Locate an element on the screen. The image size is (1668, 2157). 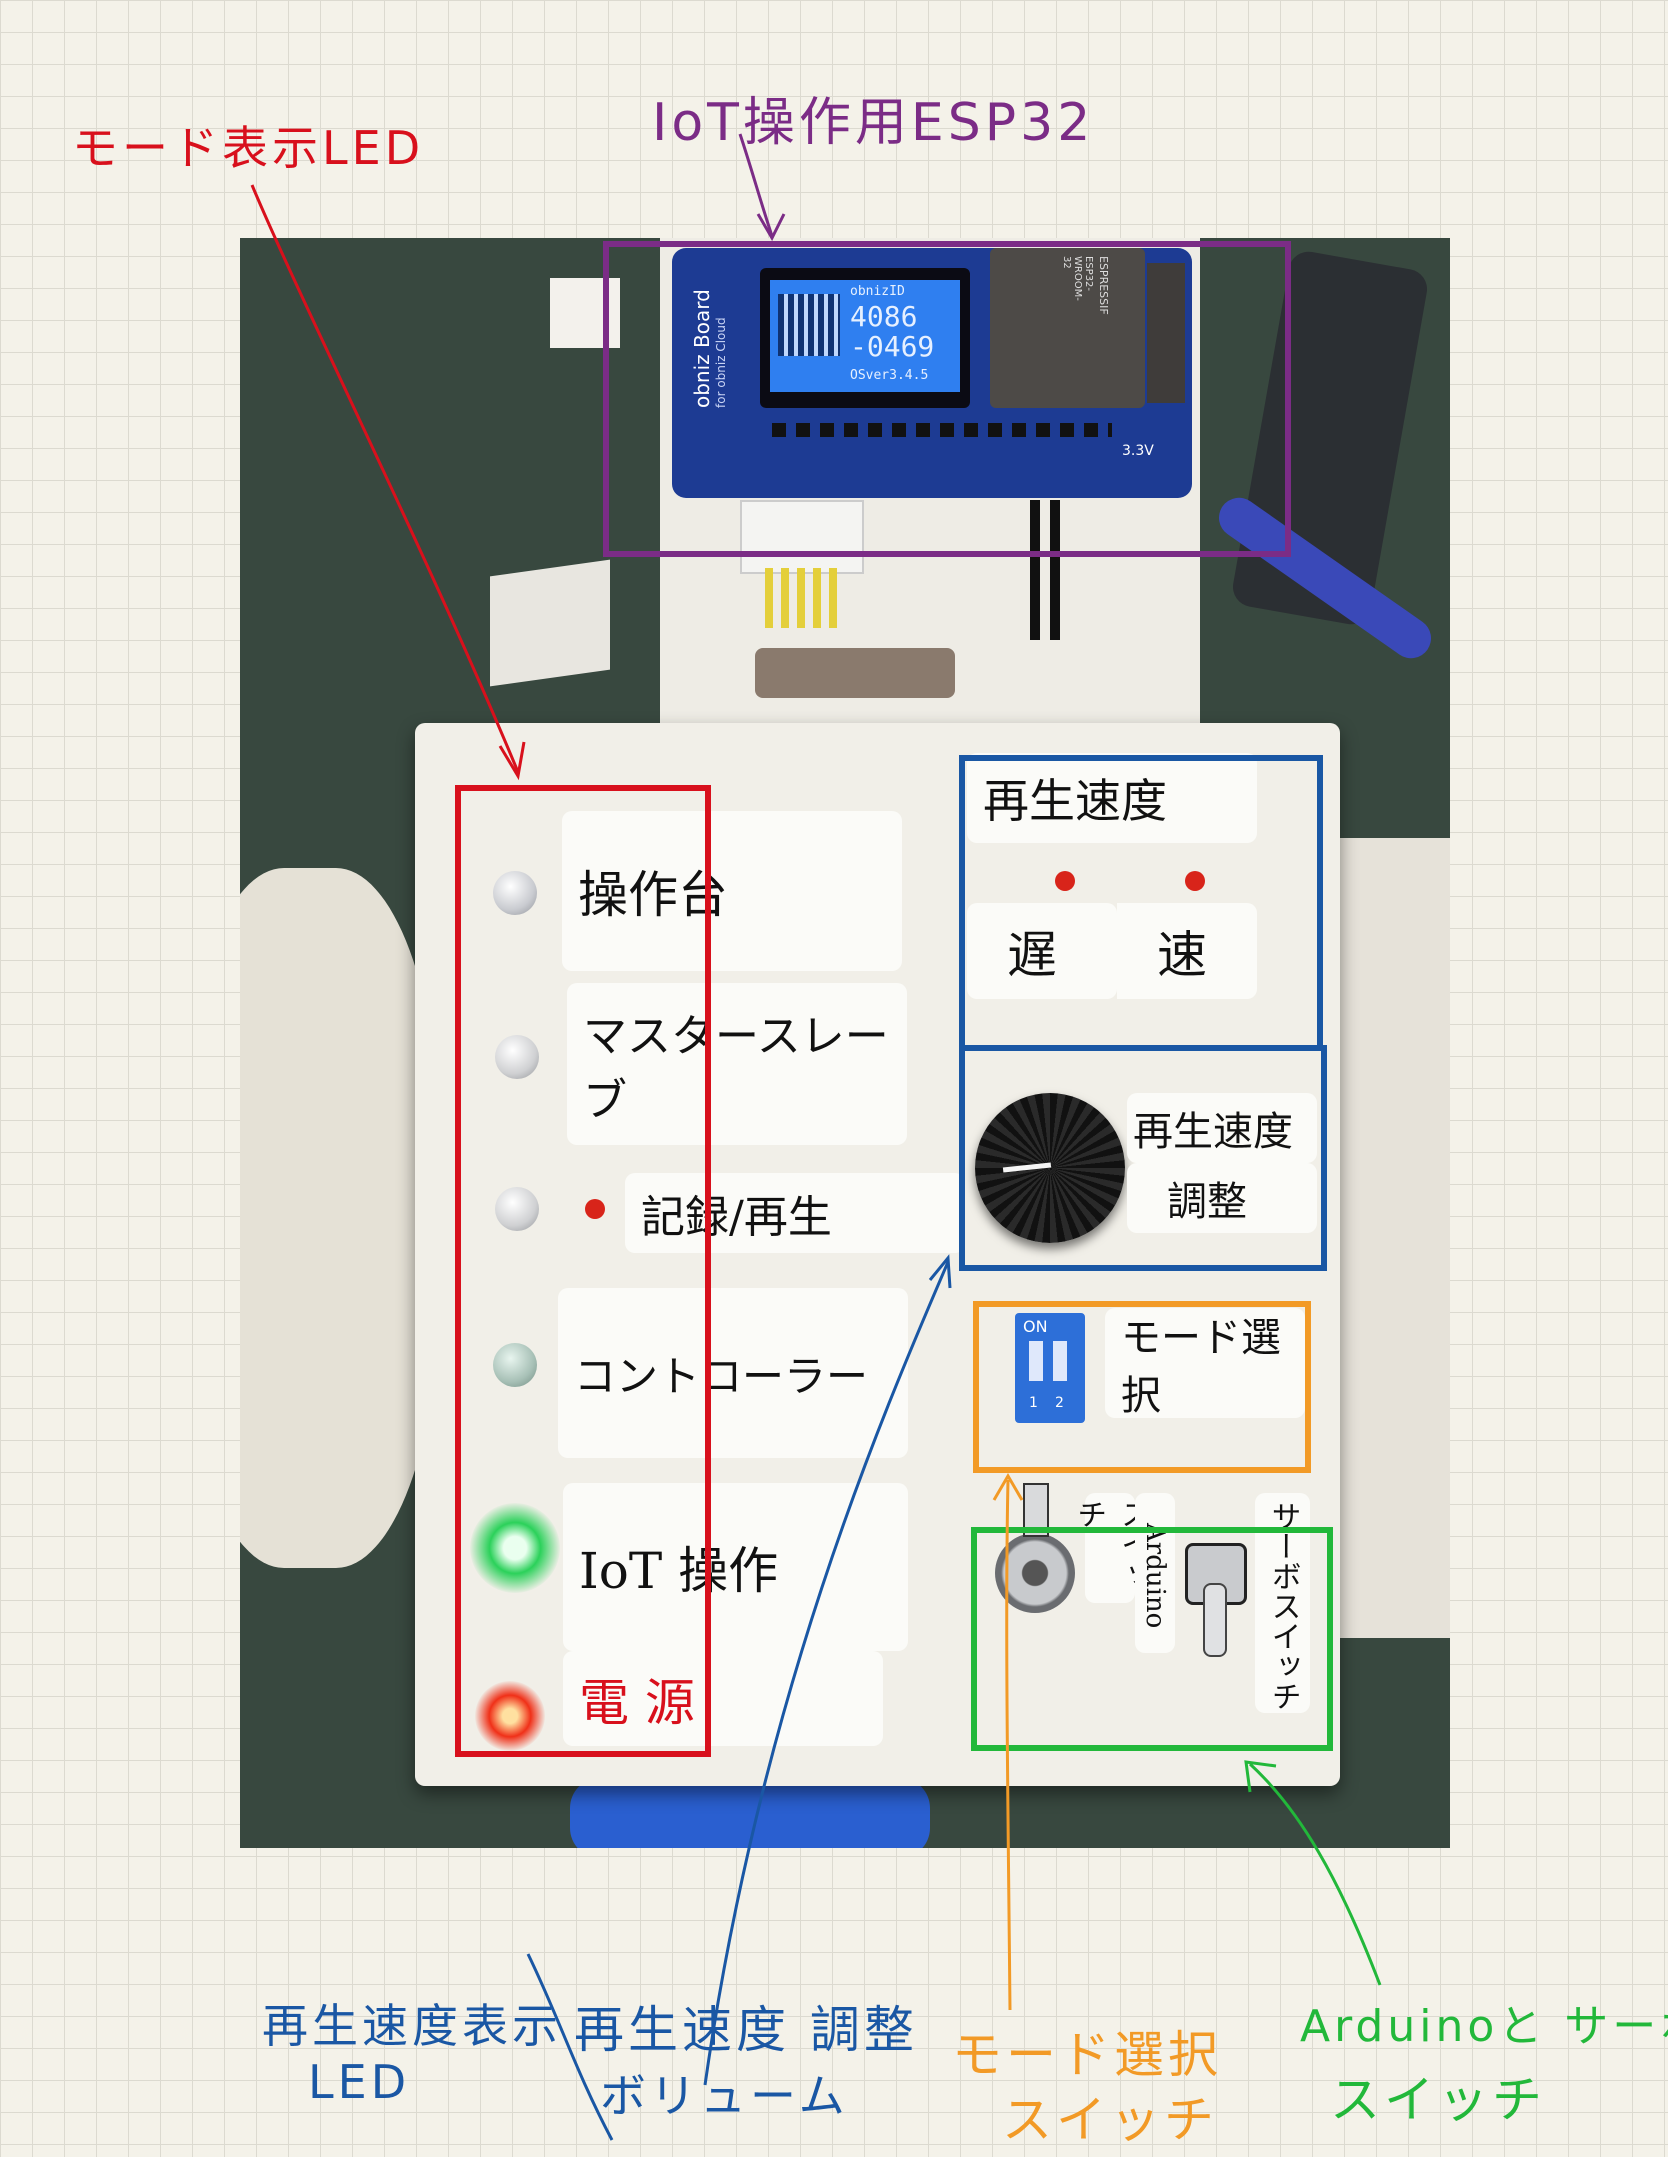
arduino-servo-box is located at coordinates (1152, 1639).